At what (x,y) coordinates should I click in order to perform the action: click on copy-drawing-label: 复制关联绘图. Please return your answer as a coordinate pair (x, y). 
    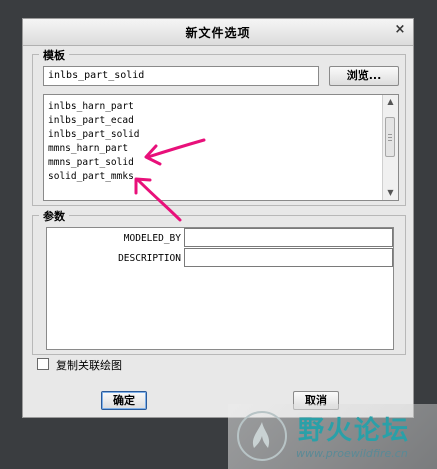
    Looking at the image, I should click on (89, 365).